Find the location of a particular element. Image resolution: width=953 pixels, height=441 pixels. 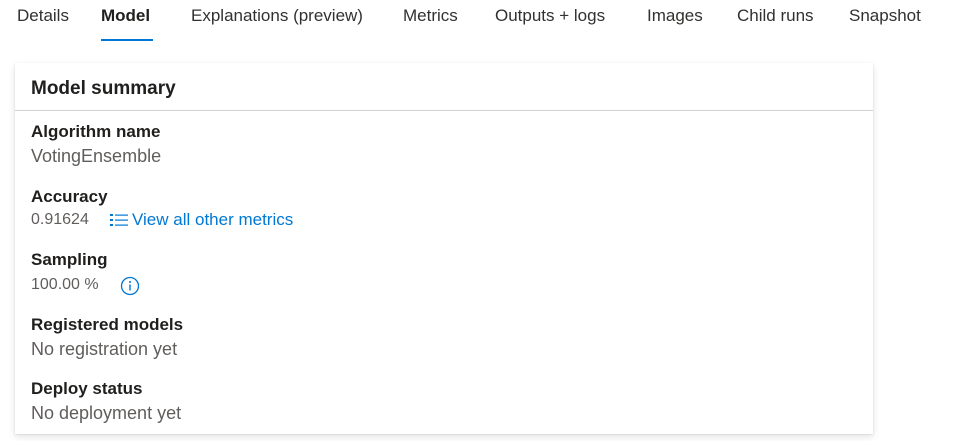

deploy-status-value: No deployment yet is located at coordinates (106, 413).